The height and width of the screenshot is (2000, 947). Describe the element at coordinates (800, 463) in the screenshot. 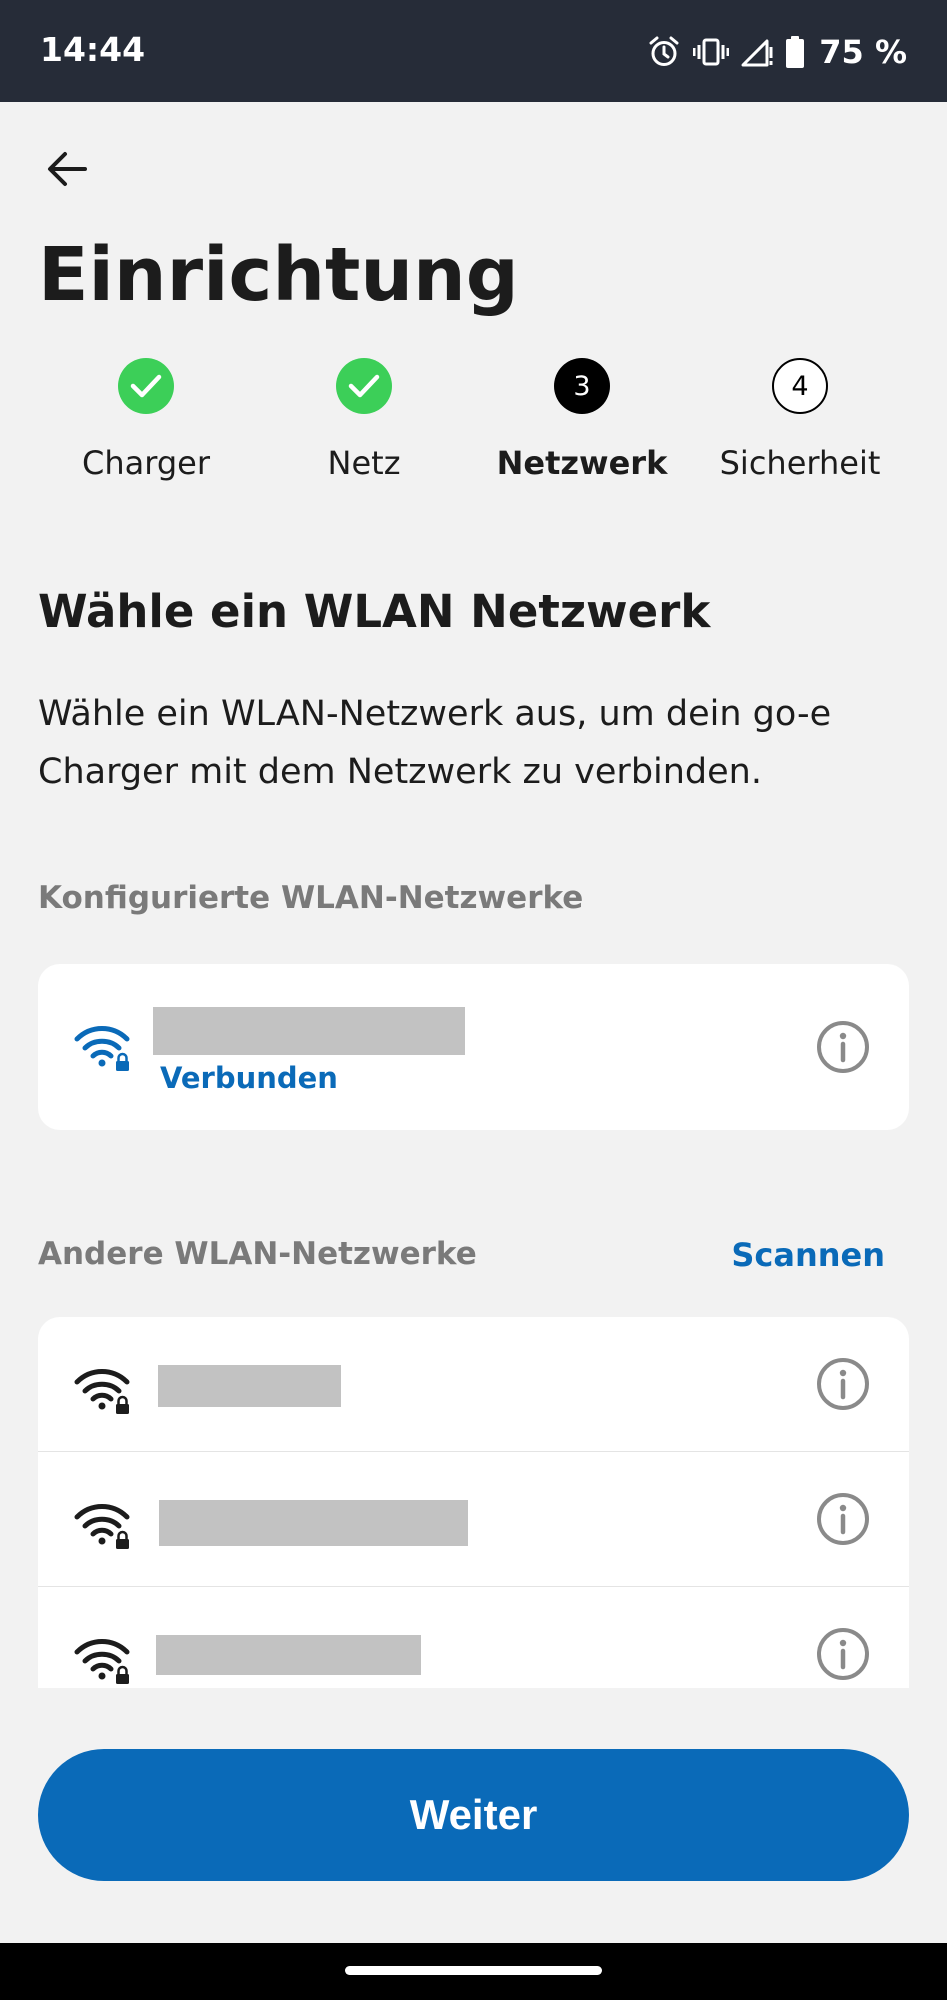

I see `step-label: Sicherheit` at that location.